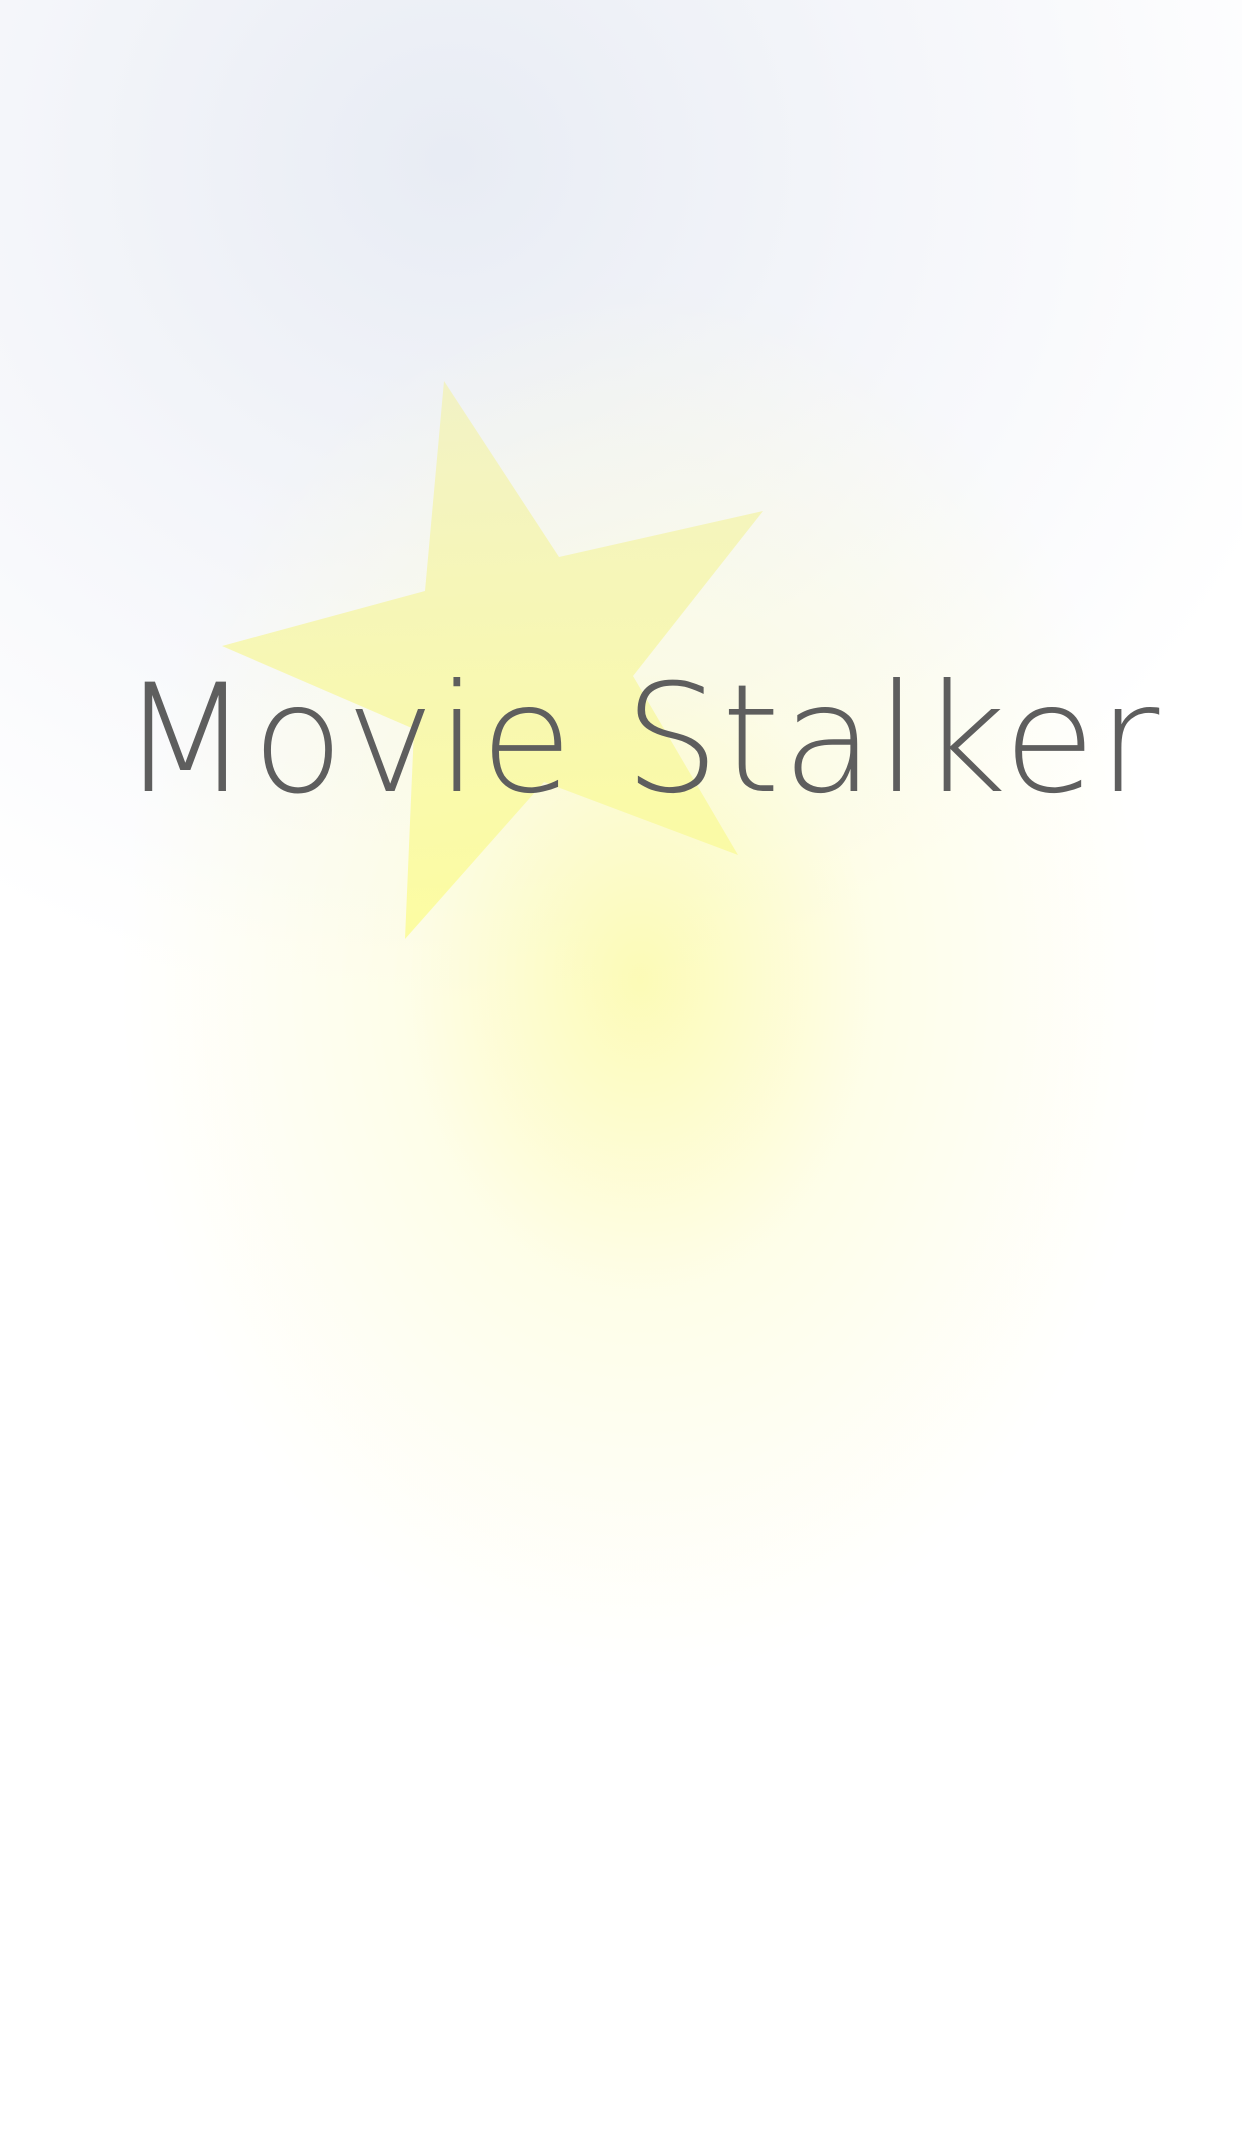  I want to click on star-icon, so click(492, 660).